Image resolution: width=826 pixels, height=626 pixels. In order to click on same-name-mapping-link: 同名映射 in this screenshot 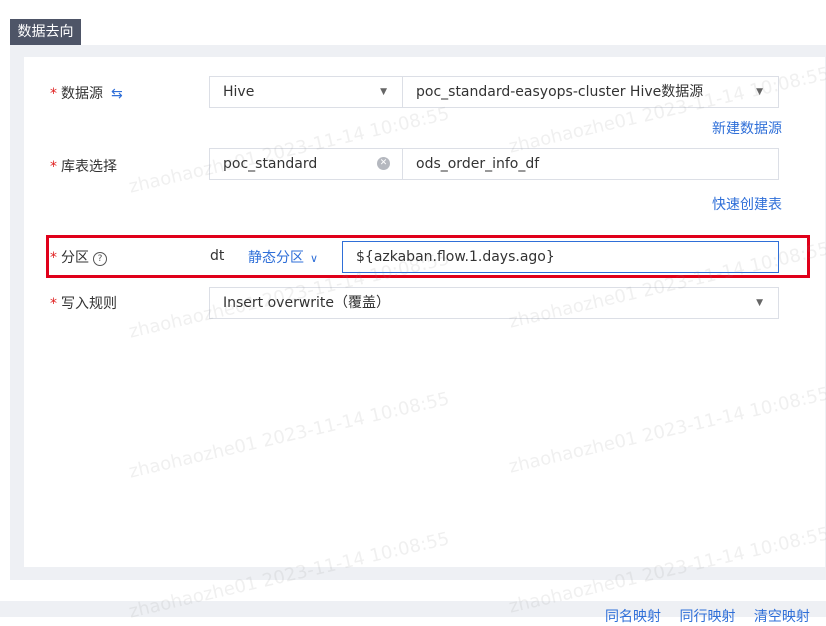, I will do `click(633, 617)`.